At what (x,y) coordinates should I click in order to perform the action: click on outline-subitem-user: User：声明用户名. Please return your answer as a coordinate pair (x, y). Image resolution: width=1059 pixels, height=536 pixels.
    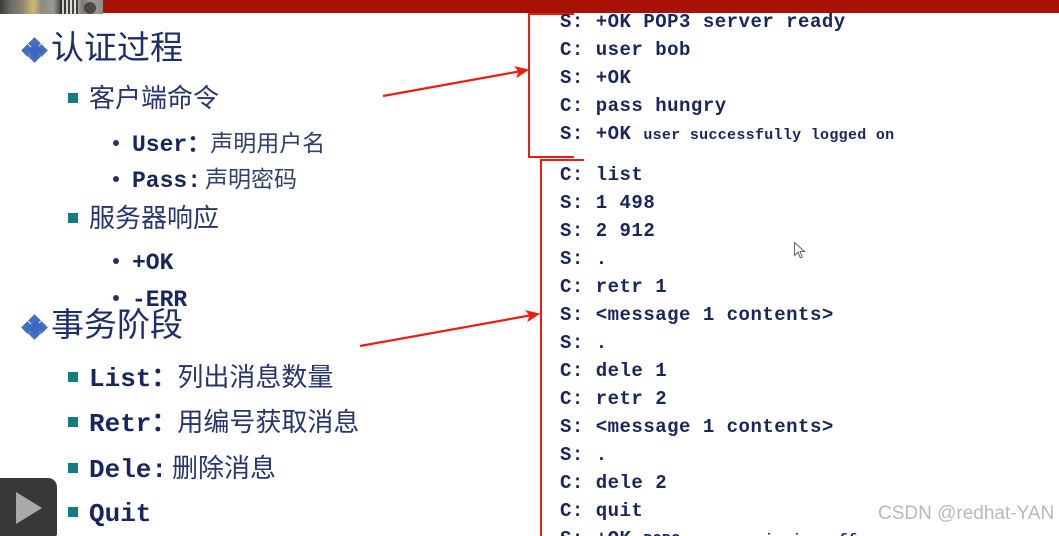
    Looking at the image, I should click on (219, 144).